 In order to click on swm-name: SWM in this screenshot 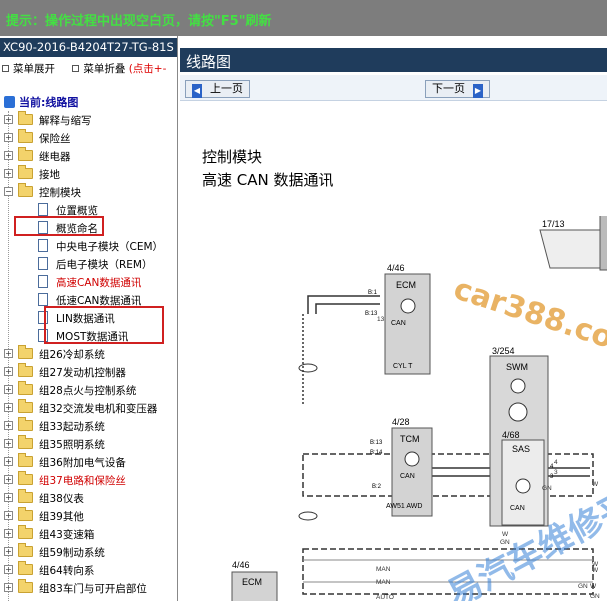, I will do `click(517, 367)`.